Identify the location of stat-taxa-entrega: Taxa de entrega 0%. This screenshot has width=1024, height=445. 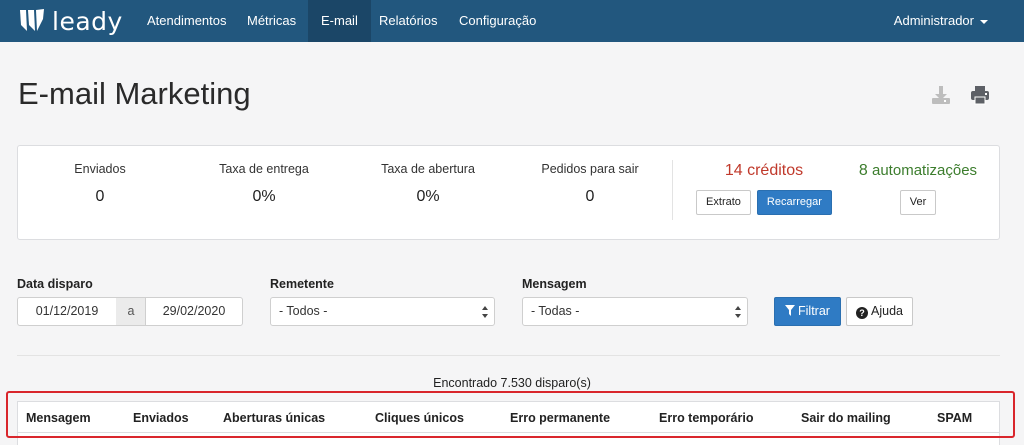
(264, 184).